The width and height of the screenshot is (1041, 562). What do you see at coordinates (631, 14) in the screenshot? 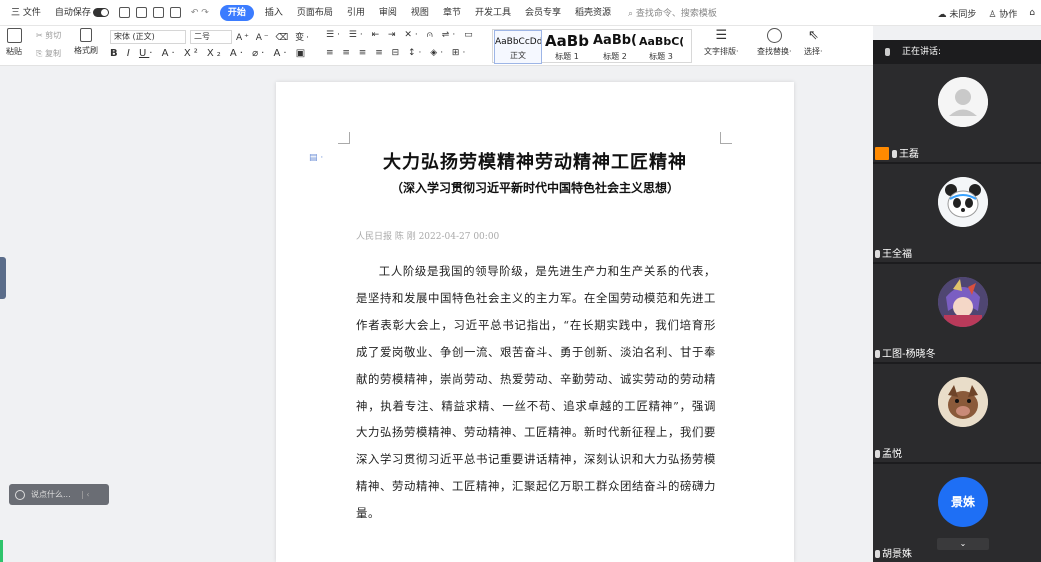
I see `search-icon: ⌕` at bounding box center [631, 14].